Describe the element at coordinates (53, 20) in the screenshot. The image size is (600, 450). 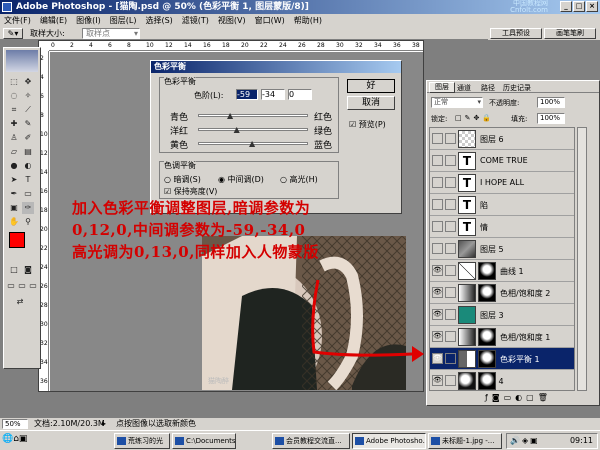
I see `menu-edit: 编辑(E)` at that location.